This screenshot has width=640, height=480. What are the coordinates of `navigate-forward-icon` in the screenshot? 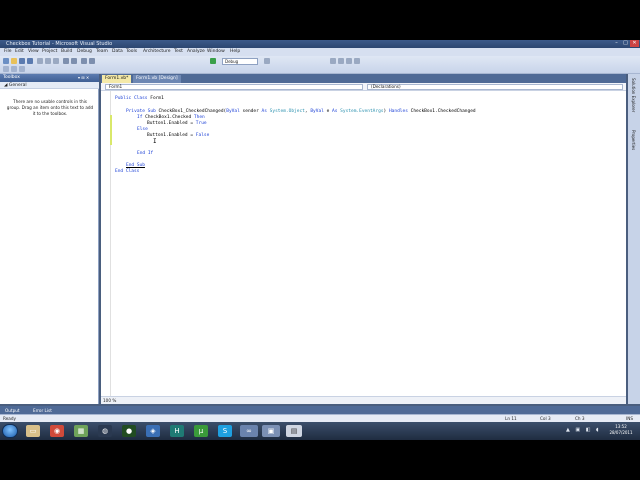 It's located at (92, 61).